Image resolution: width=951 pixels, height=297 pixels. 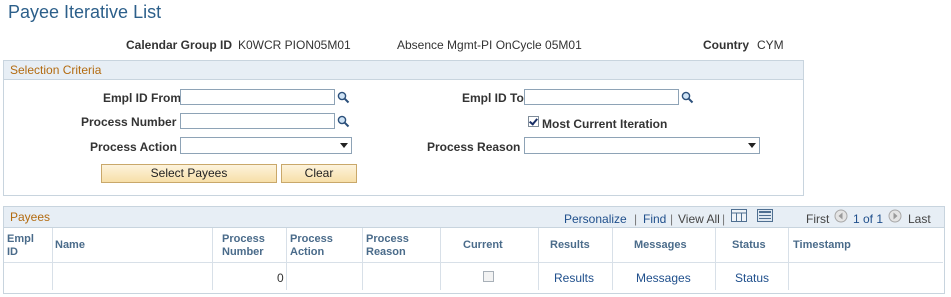 What do you see at coordinates (473, 277) in the screenshot?
I see `table-row` at bounding box center [473, 277].